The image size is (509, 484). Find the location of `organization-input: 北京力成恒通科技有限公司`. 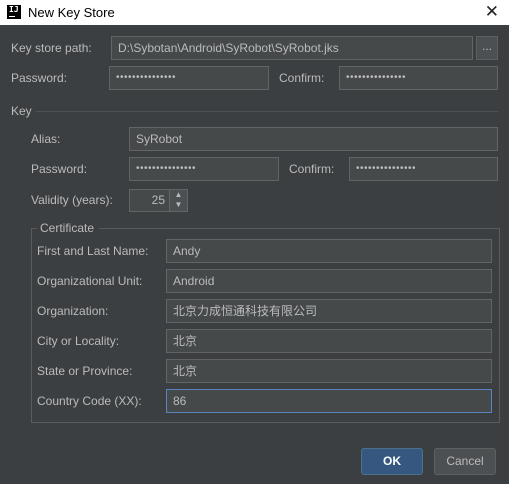

organization-input: 北京力成恒通科技有限公司 is located at coordinates (329, 311).